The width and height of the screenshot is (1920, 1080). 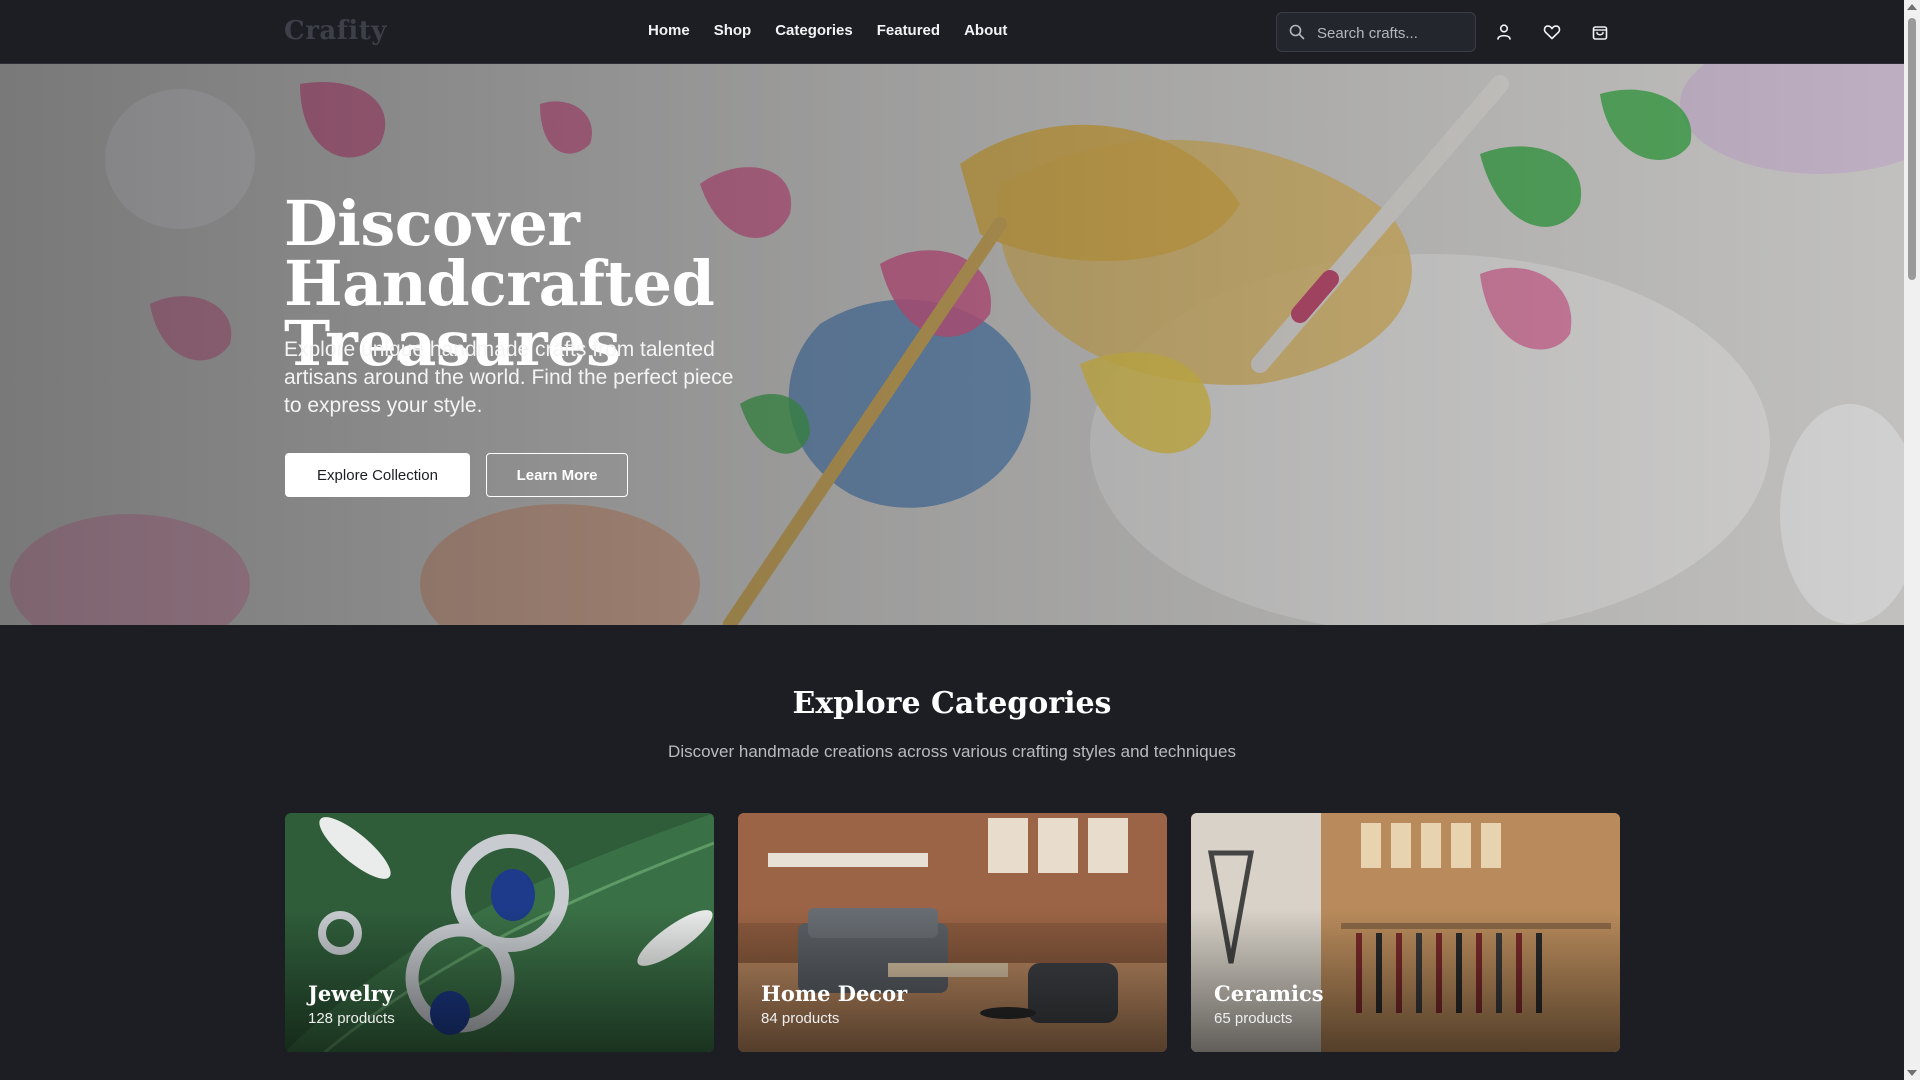 What do you see at coordinates (1392, 33) in the screenshot?
I see `search-input` at bounding box center [1392, 33].